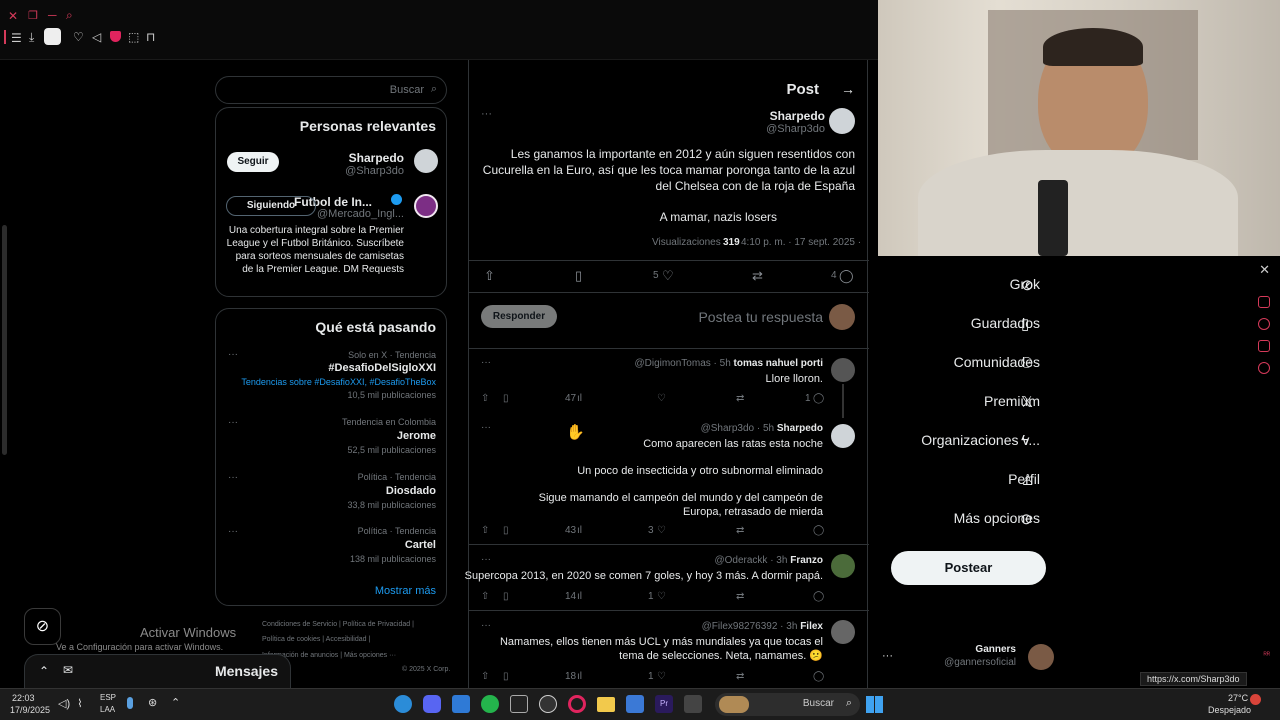 The height and width of the screenshot is (720, 1280). What do you see at coordinates (382, 368) in the screenshot?
I see `trend-name: #DesafioDelSigloXXI` at bounding box center [382, 368].